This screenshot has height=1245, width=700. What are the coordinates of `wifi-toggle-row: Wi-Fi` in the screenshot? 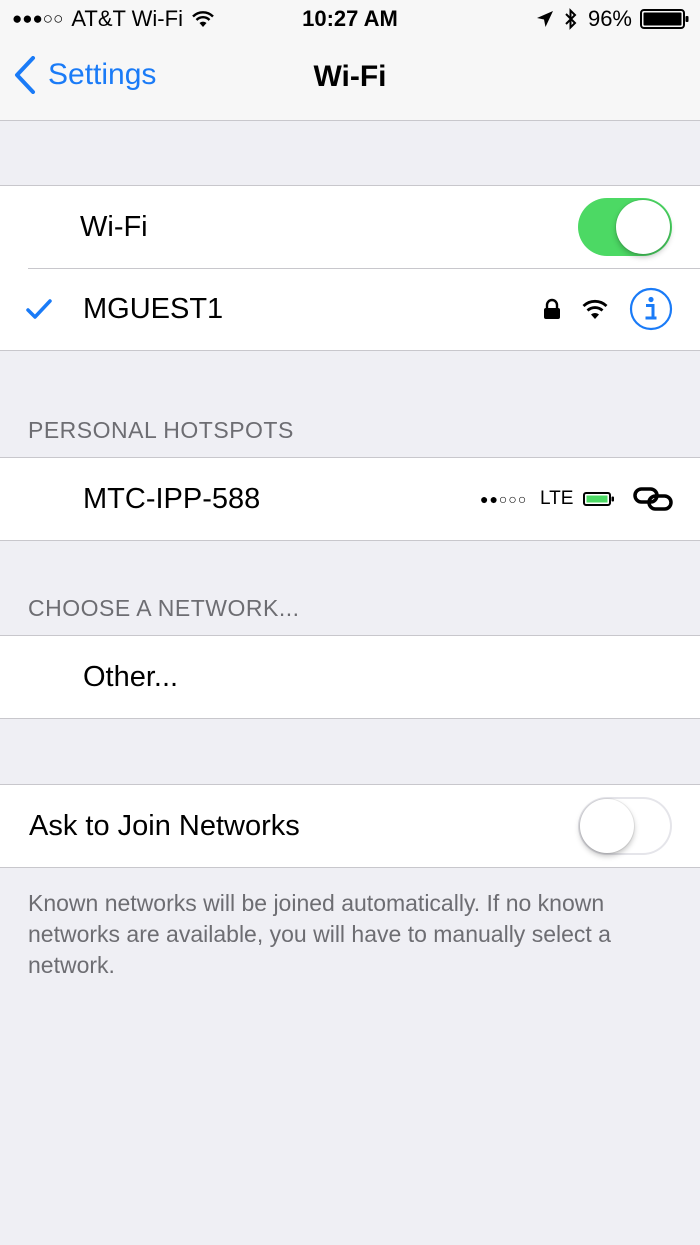 It's located at (350, 227).